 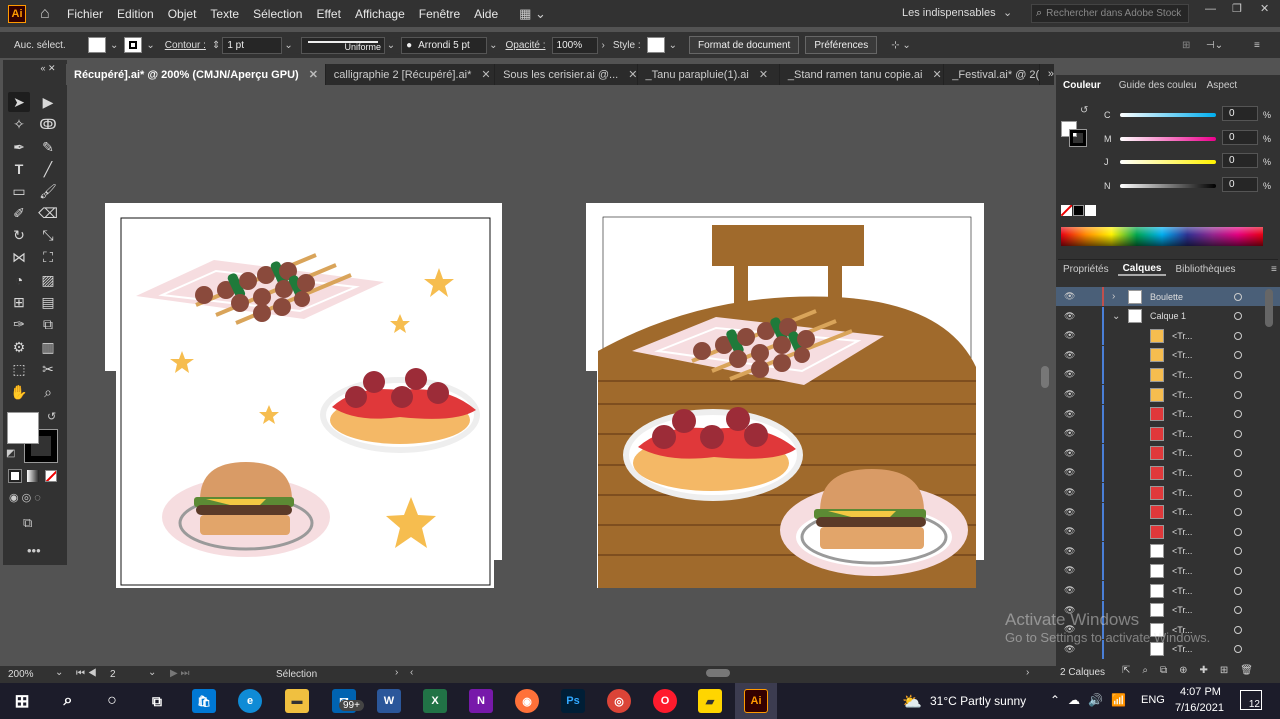 What do you see at coordinates (48, 191) in the screenshot?
I see `paintbrush-tool-icon: 🖌` at bounding box center [48, 191].